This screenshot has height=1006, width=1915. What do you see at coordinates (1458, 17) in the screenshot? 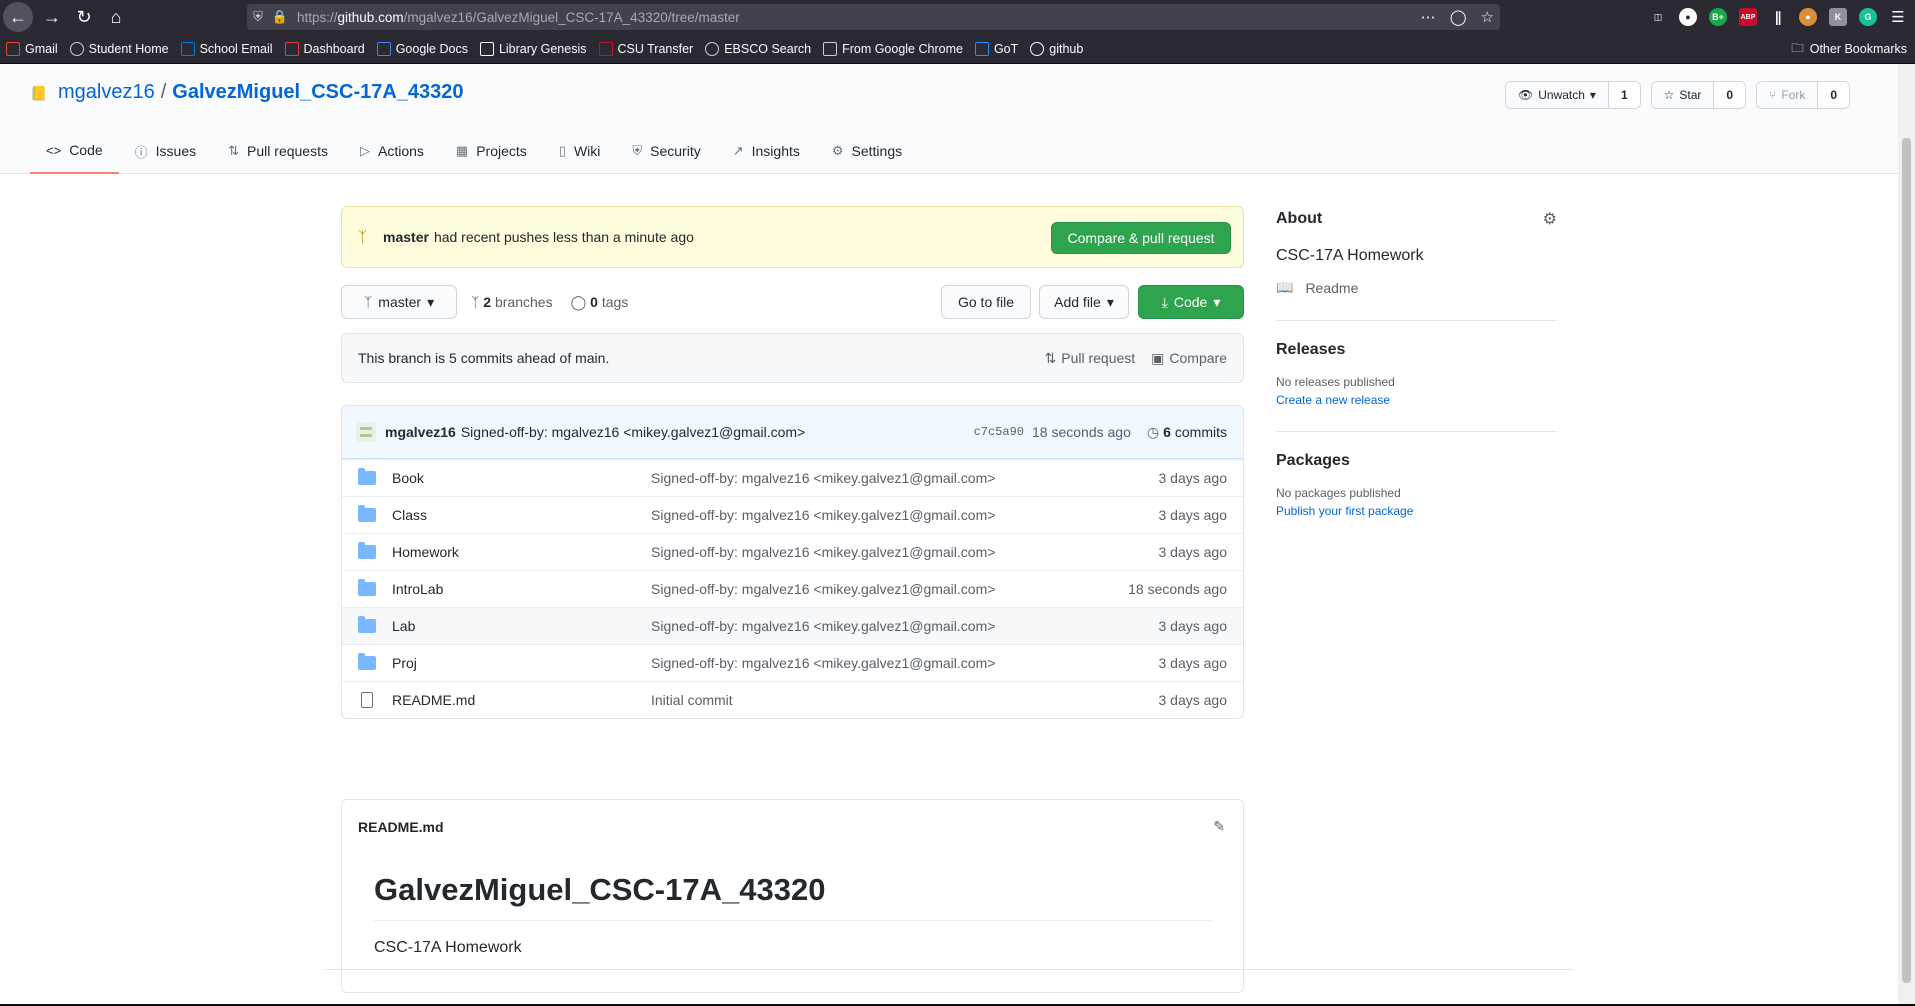
I see `pocket-icon: ◯` at bounding box center [1458, 17].